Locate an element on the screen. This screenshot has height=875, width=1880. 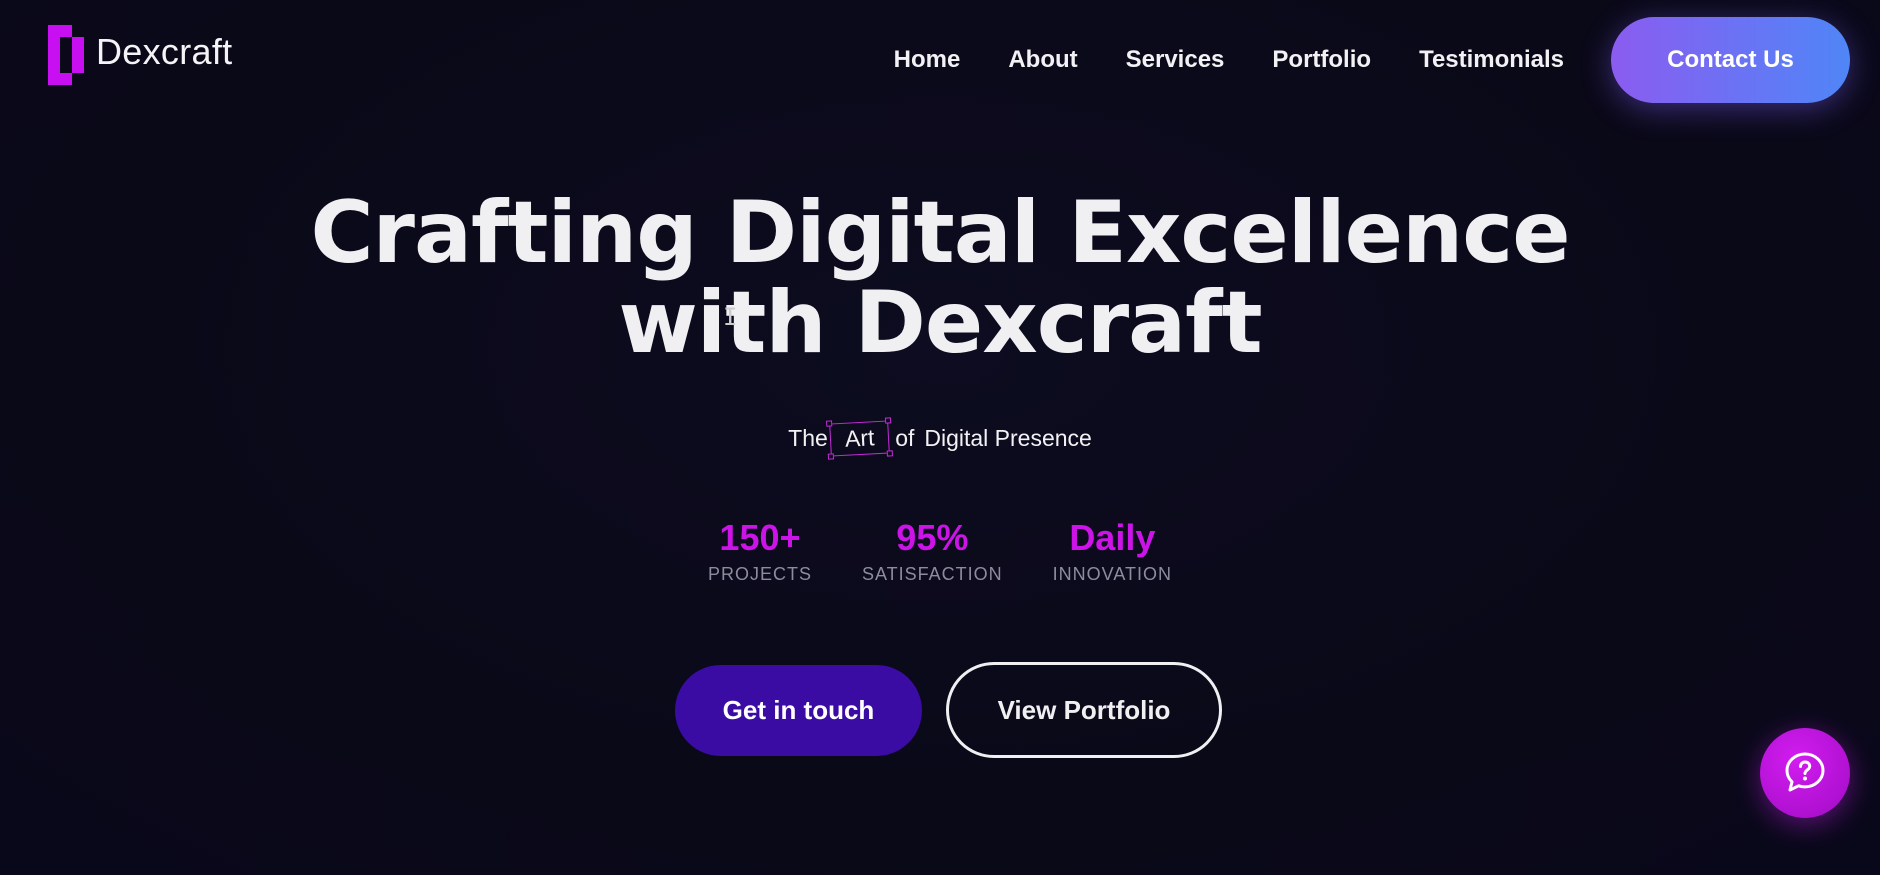
nav-about: About is located at coordinates (1042, 60).